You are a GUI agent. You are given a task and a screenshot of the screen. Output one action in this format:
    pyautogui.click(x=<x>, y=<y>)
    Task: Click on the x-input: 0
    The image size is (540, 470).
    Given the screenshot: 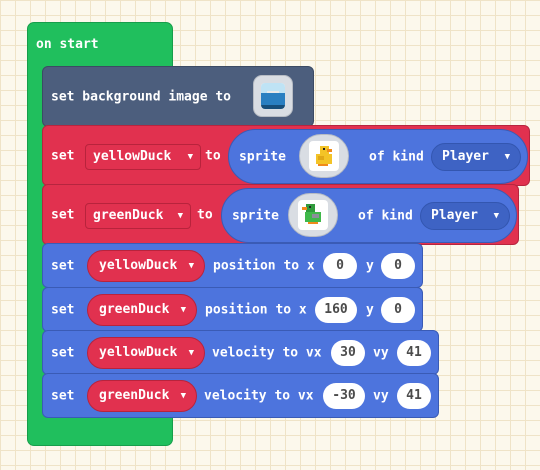 What is the action you would take?
    pyautogui.click(x=340, y=266)
    